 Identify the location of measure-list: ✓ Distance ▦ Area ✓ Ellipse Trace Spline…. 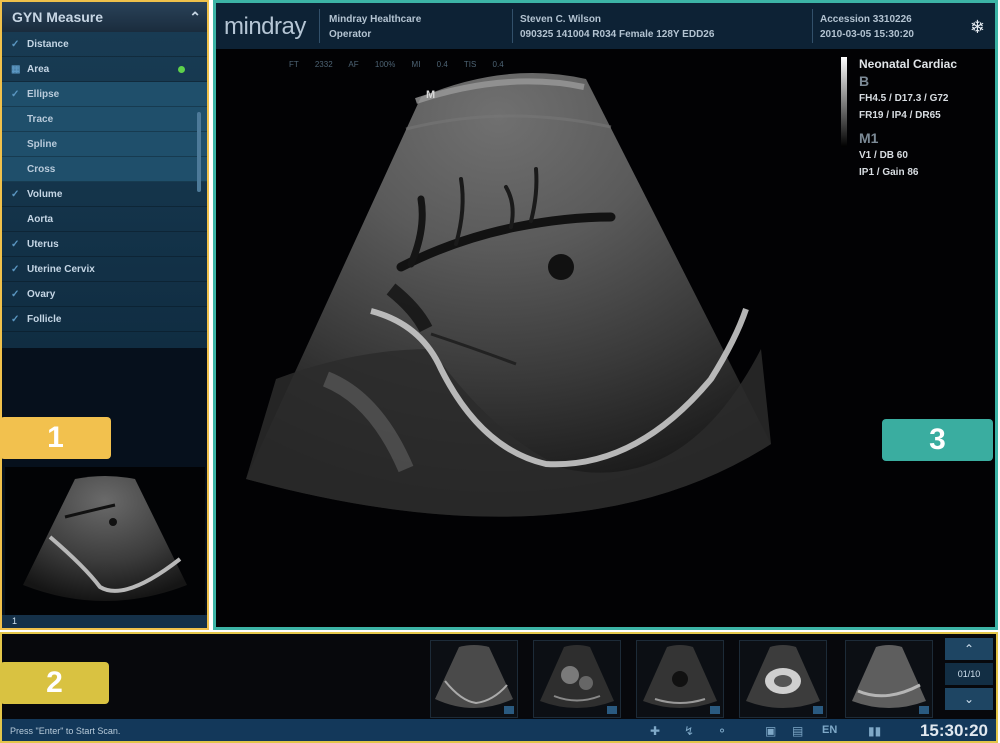
(104, 190).